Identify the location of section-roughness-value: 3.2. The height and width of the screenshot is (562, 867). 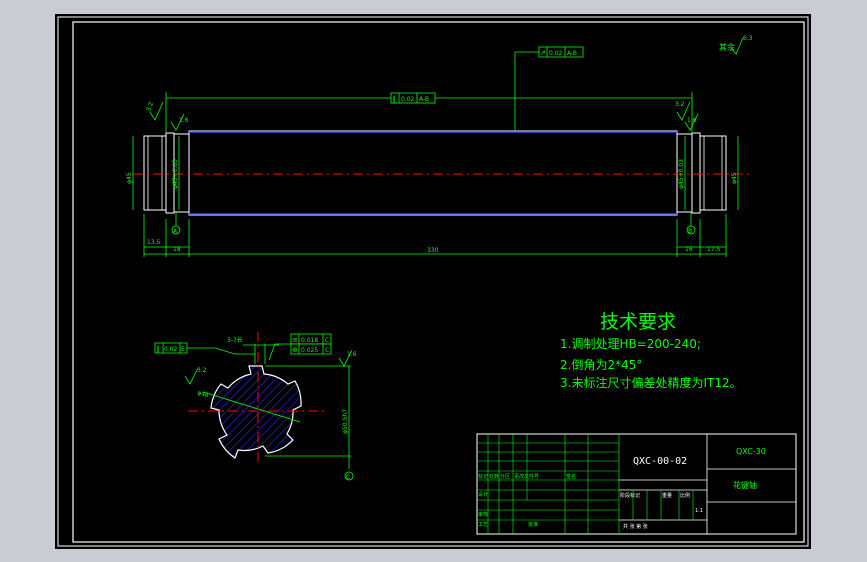
(202, 370).